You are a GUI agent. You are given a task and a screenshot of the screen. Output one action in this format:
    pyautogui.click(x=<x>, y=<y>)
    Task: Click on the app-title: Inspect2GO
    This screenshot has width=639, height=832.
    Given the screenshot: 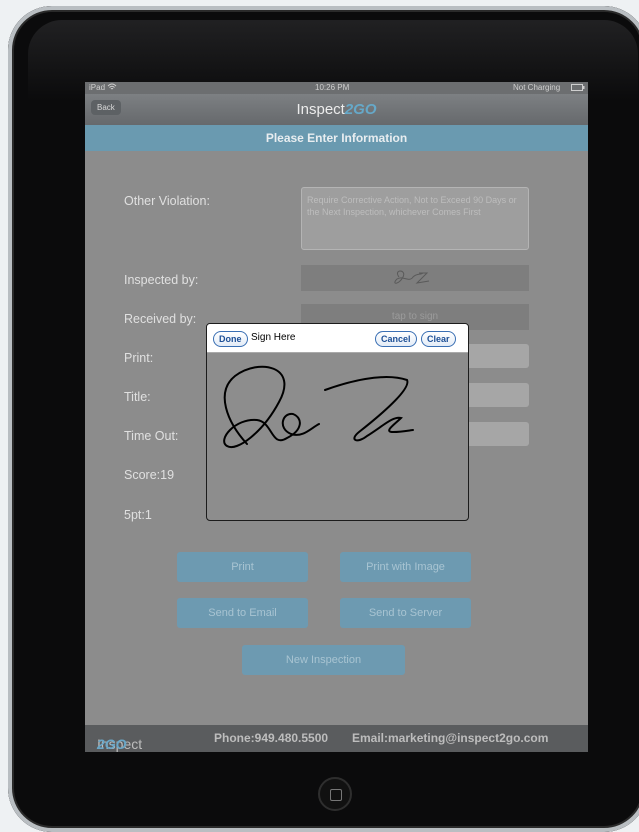 What is the action you would take?
    pyautogui.click(x=336, y=109)
    